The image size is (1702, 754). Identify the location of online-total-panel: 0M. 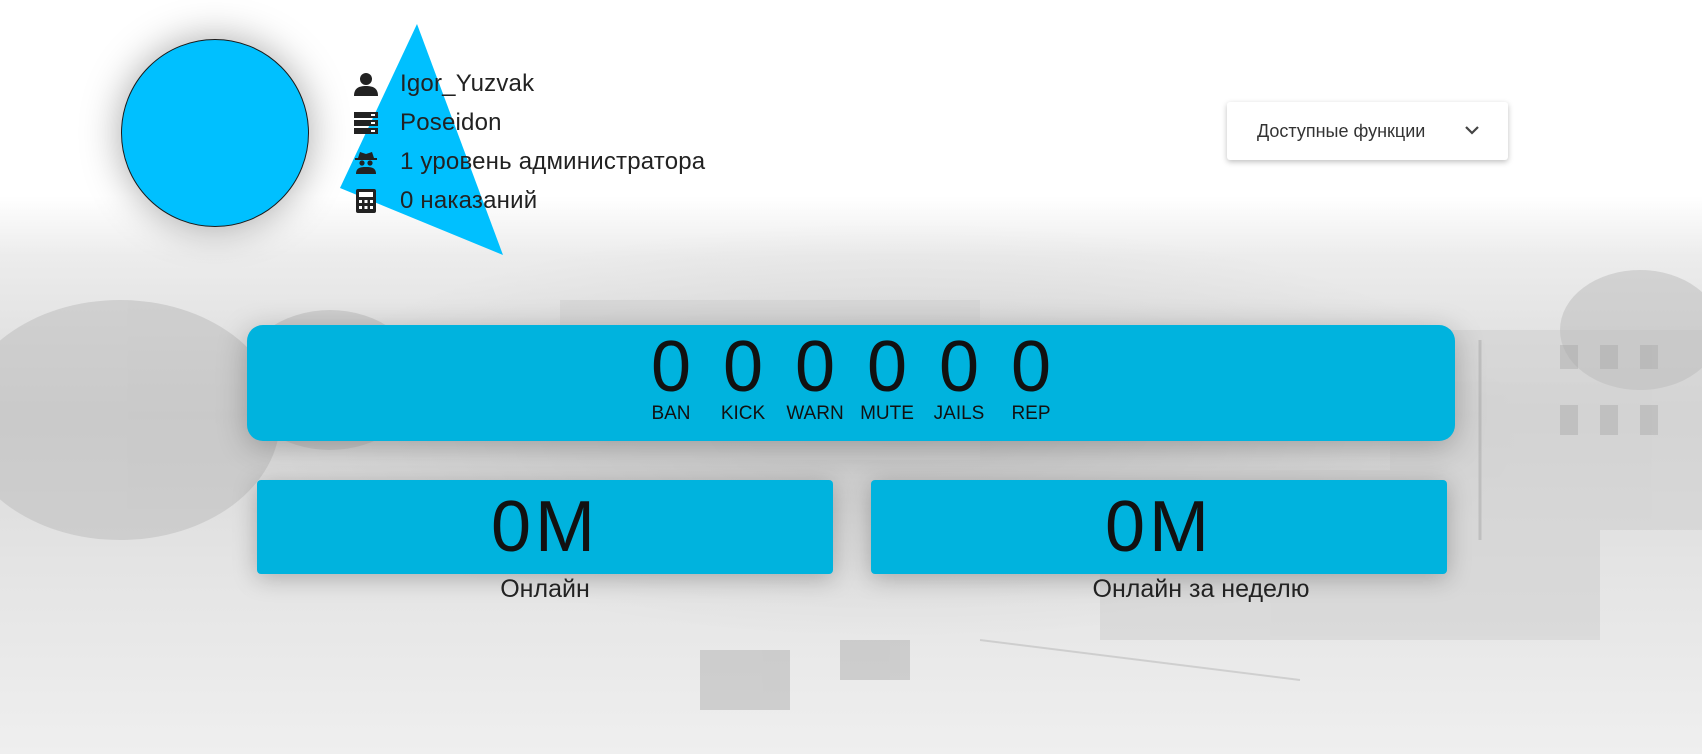
(545, 527).